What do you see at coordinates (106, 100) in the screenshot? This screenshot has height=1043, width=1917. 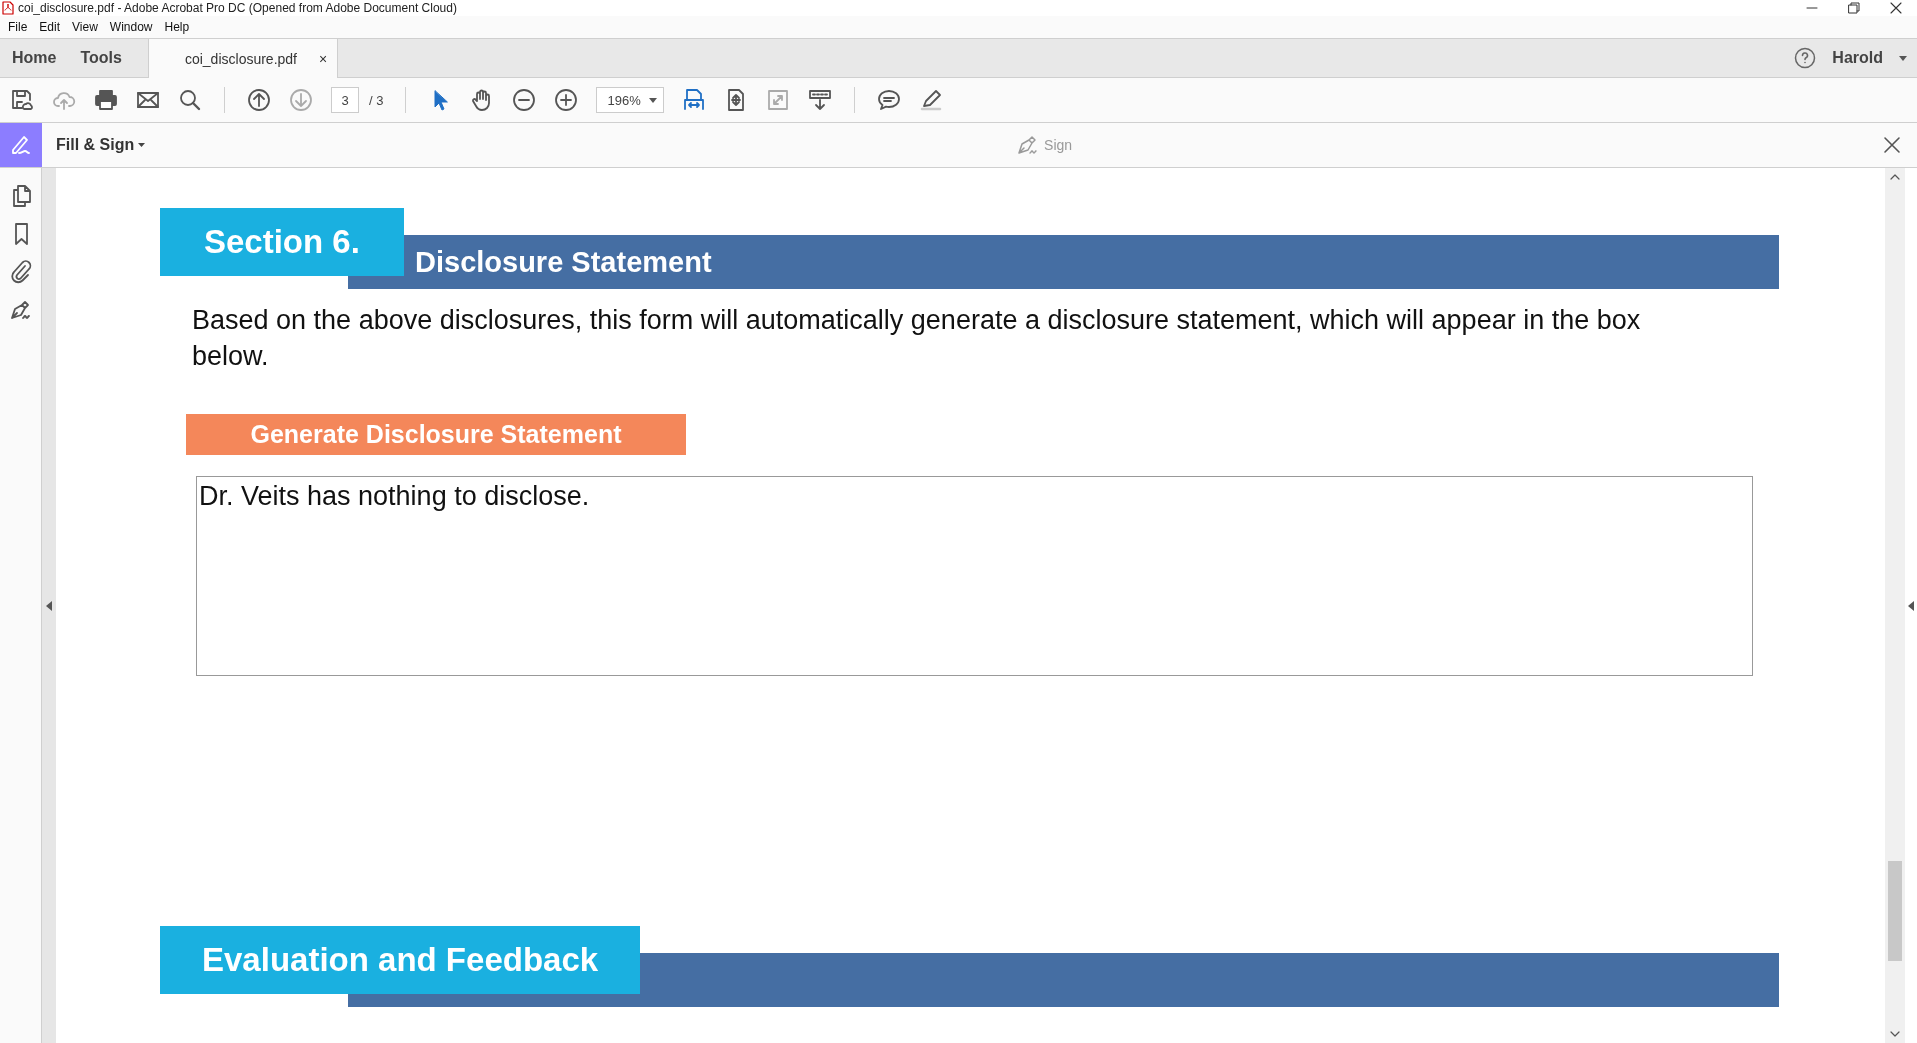 I see `print-icon` at bounding box center [106, 100].